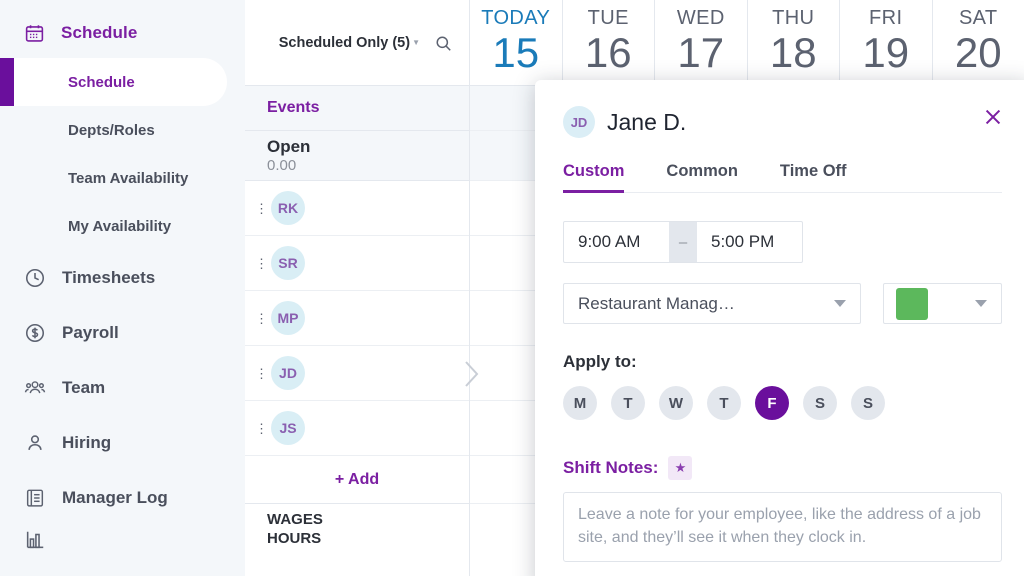 This screenshot has height=576, width=1024. Describe the element at coordinates (288, 428) in the screenshot. I see `avatar: JS` at that location.